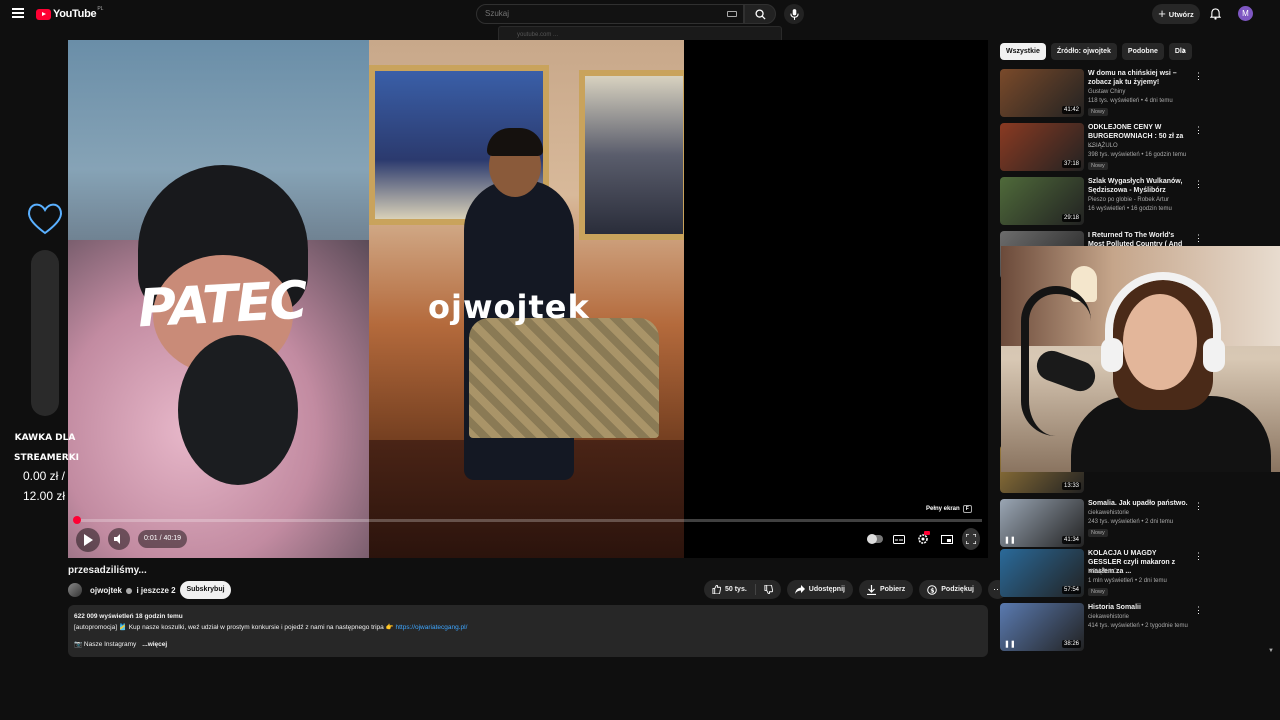 The image size is (1280, 720). What do you see at coordinates (716, 589) in the screenshot?
I see `thumbs-up-icon` at bounding box center [716, 589].